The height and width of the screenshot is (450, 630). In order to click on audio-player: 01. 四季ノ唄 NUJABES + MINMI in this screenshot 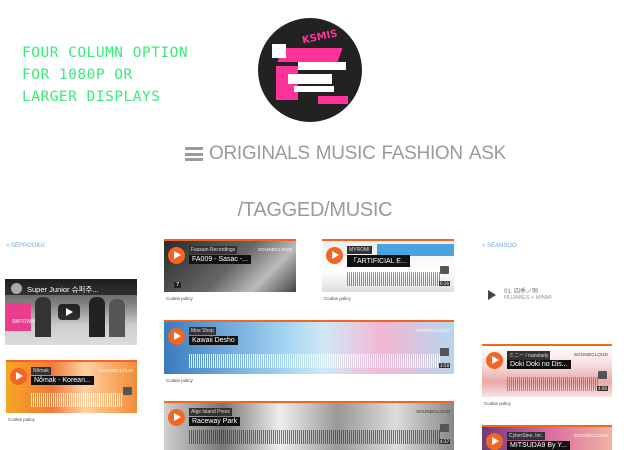, I will do `click(552, 295)`.